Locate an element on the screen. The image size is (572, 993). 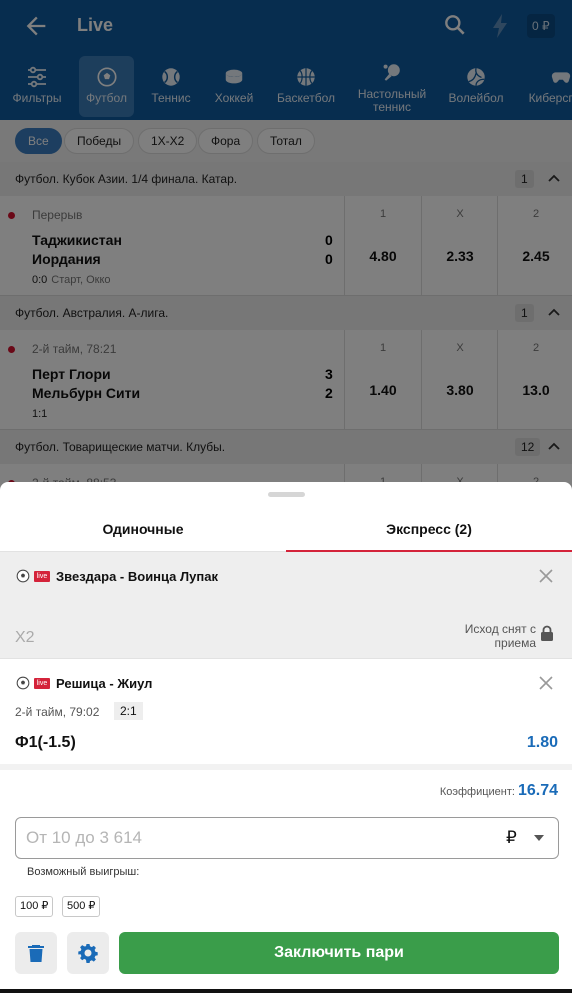
place-bet-button: Заключить пари is located at coordinates (339, 953).